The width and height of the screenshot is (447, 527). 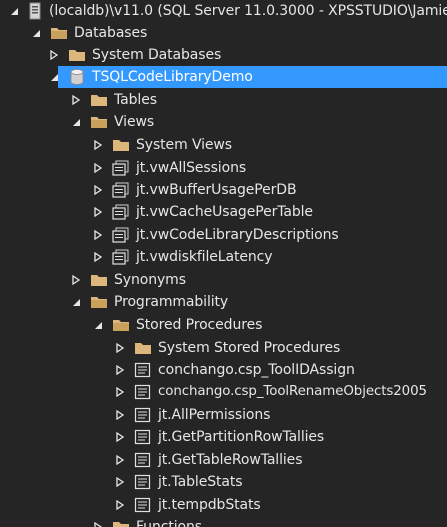 I want to click on tree-node-procedure: jt.AllPermissions, so click(x=223, y=415).